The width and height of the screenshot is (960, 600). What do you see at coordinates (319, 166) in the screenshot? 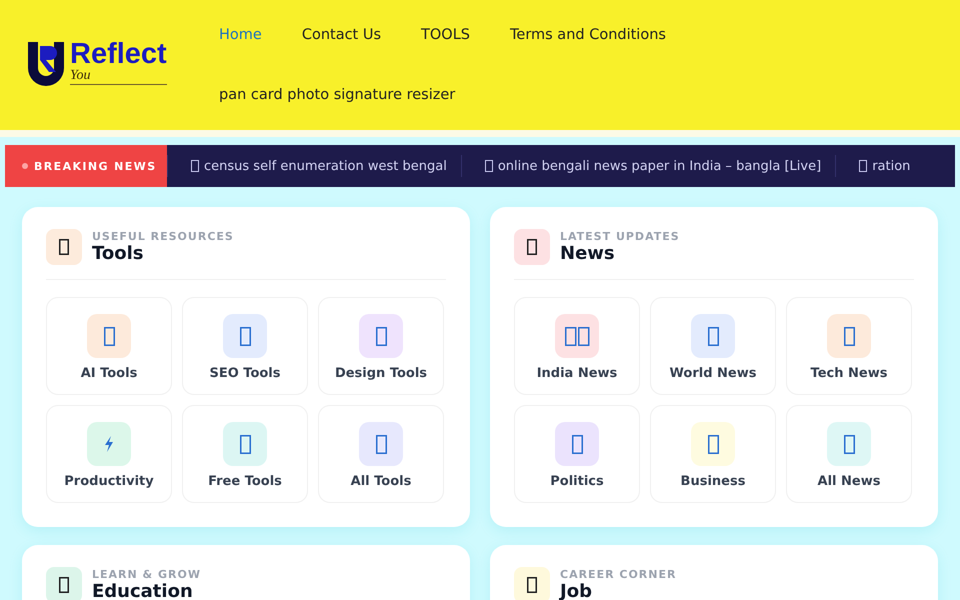
I see `news-headline-link: census self enumeration west bengal` at bounding box center [319, 166].